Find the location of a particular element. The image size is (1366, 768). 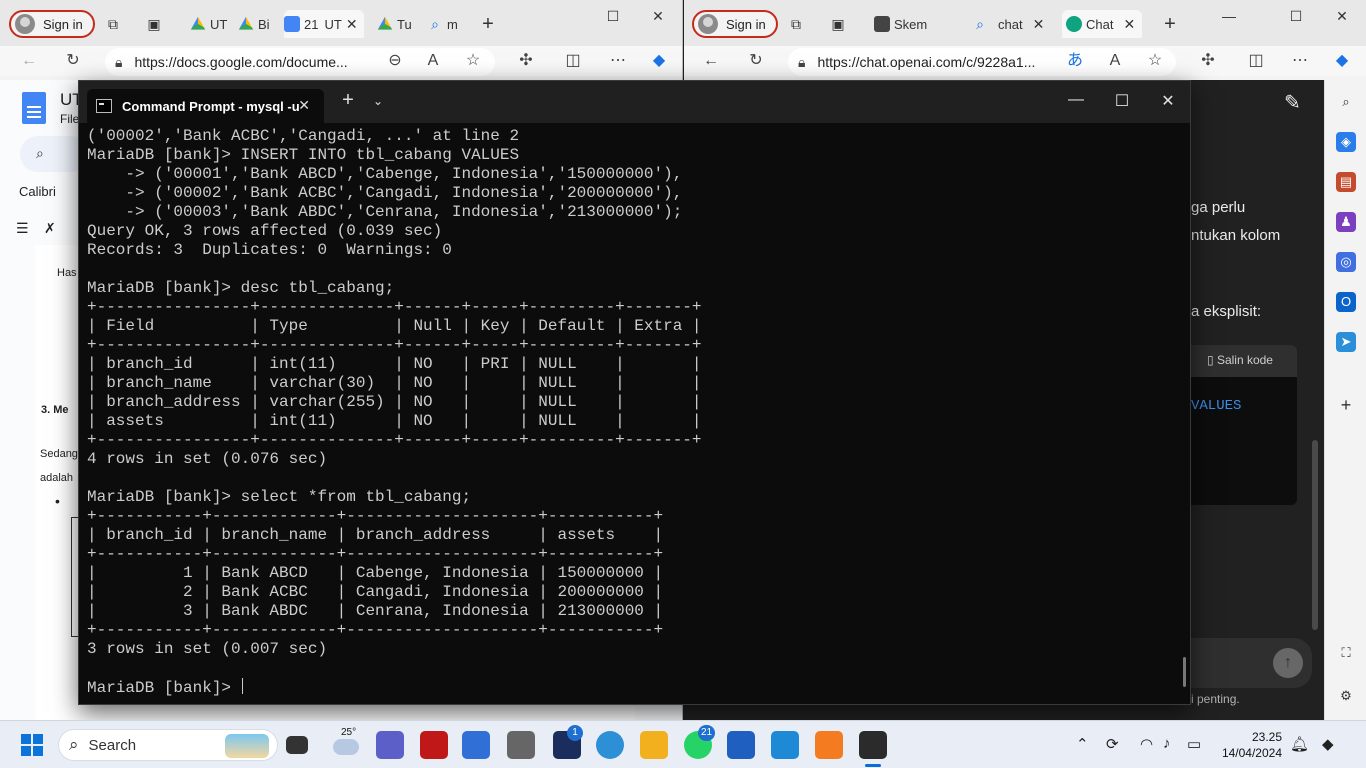

copilot-taskbar-icon: ◆ is located at coordinates (1328, 744).